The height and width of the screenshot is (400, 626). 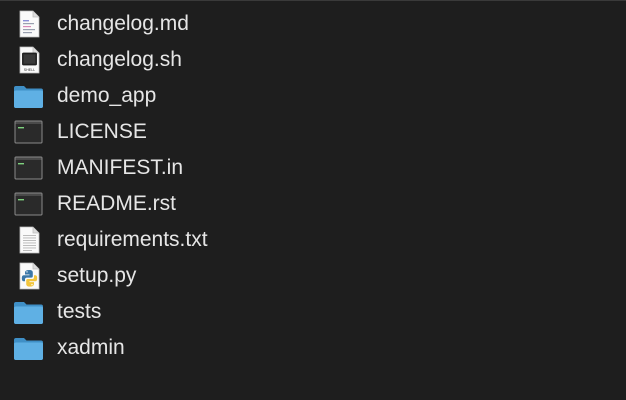 I want to click on file-name: README.rst, so click(x=117, y=203).